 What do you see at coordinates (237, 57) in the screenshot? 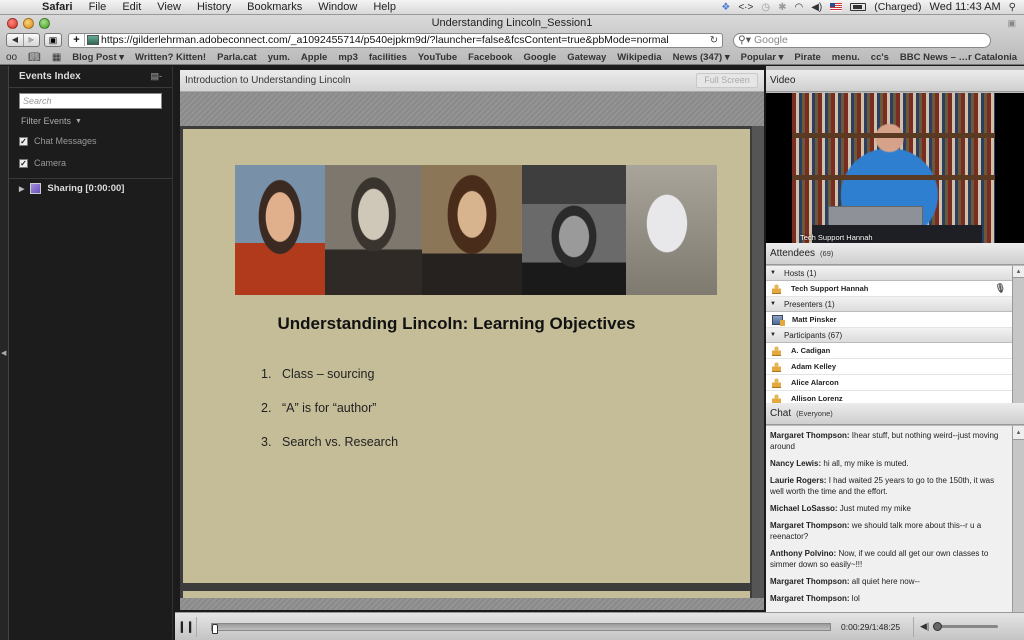
I see `bookmark-item: Parla.cat` at bounding box center [237, 57].